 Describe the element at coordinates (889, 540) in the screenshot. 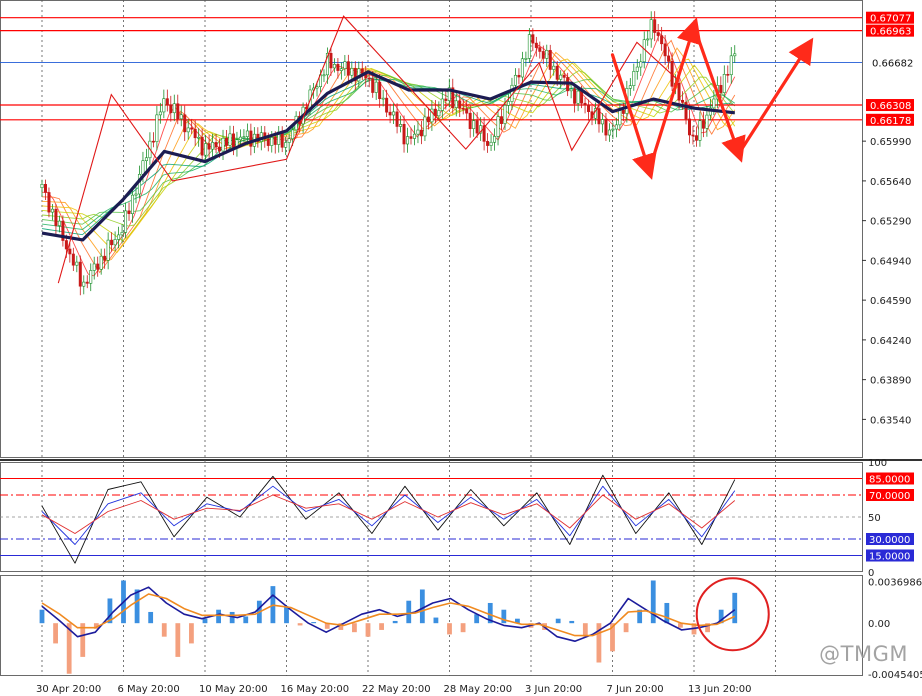

I see `oscillator-level-label: 30.0000` at that location.